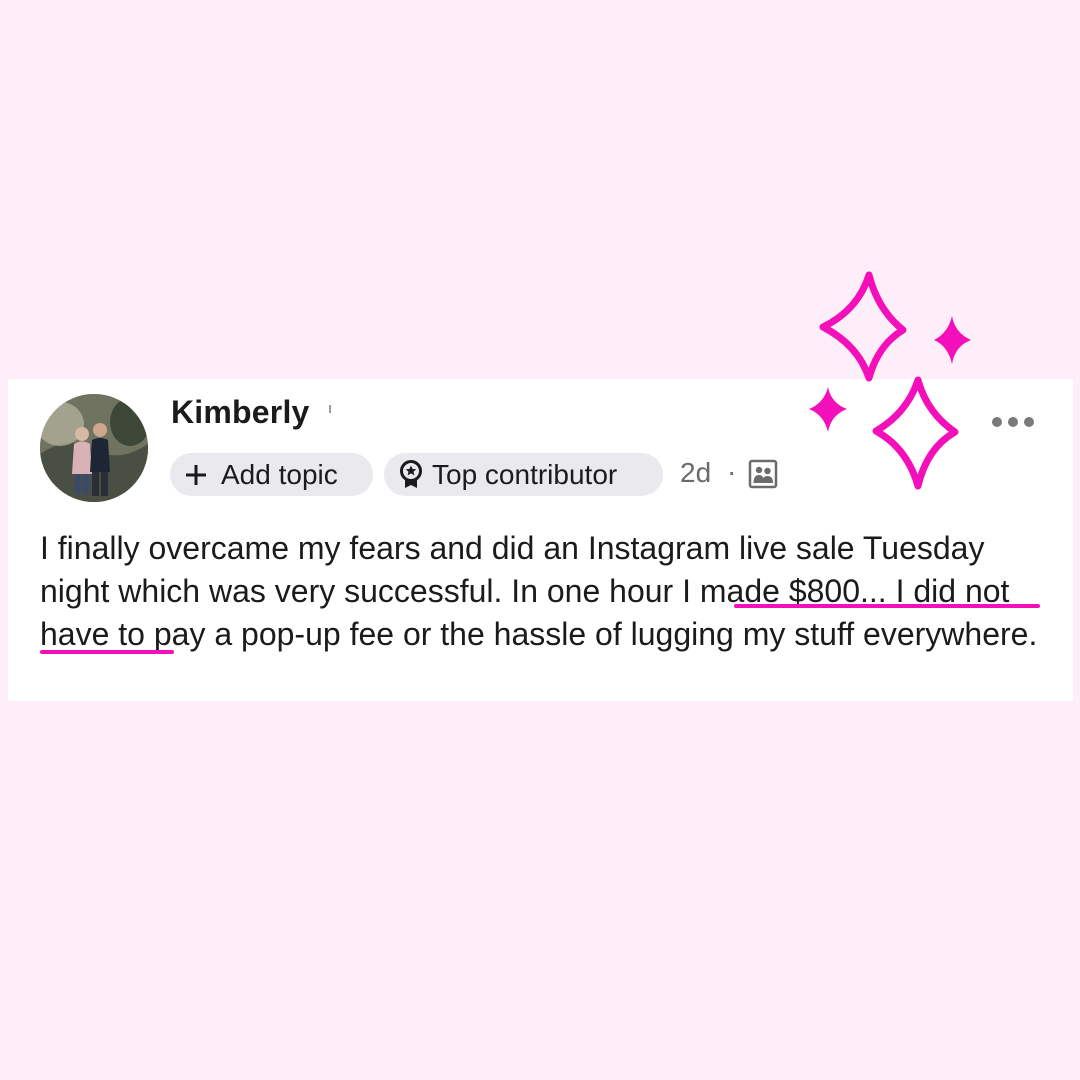 The height and width of the screenshot is (1080, 1080). Describe the element at coordinates (240, 412) in the screenshot. I see `author-name: Kimberly` at that location.